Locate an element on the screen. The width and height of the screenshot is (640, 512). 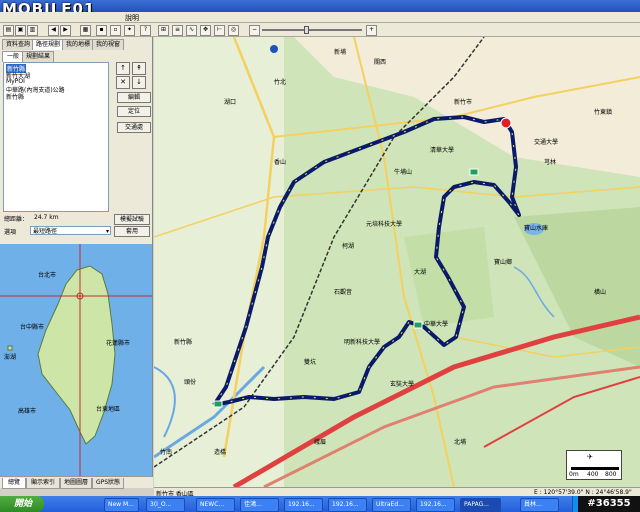
map-label: 寶山水庫 is located at coordinates (536, 228).